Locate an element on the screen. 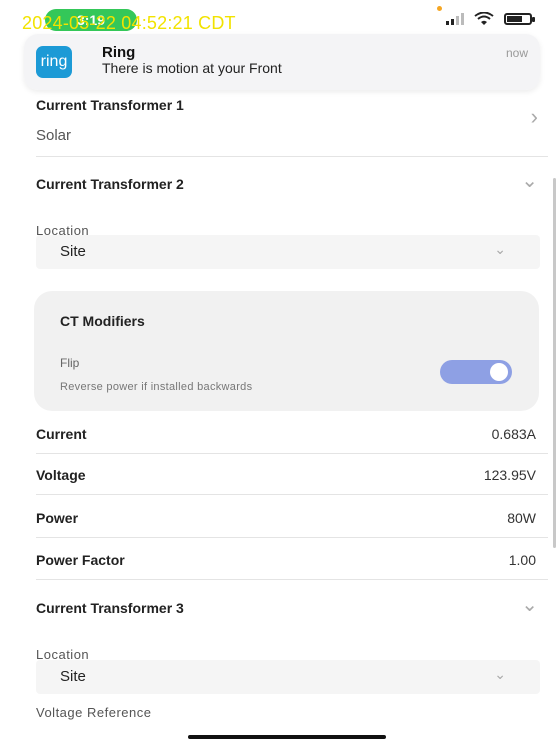 This screenshot has height=740, width=560. battery-icon is located at coordinates (519, 19).